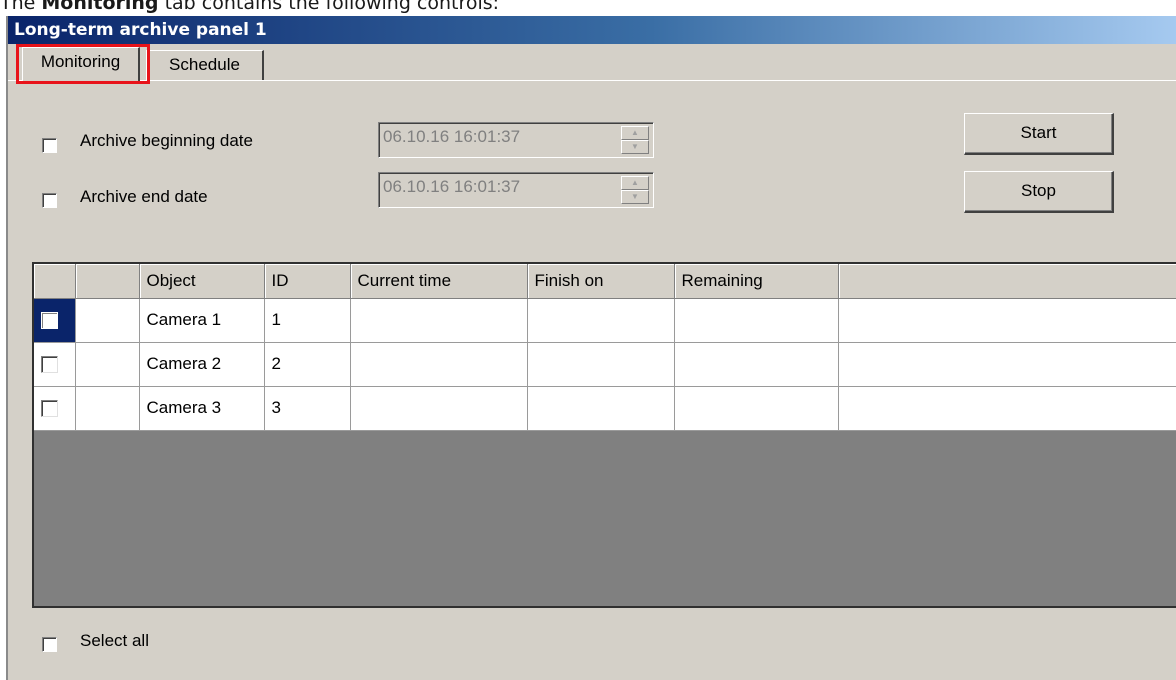 The height and width of the screenshot is (680, 1176). Describe the element at coordinates (601, 281) in the screenshot. I see `column-header-finish-on: Finish on` at that location.